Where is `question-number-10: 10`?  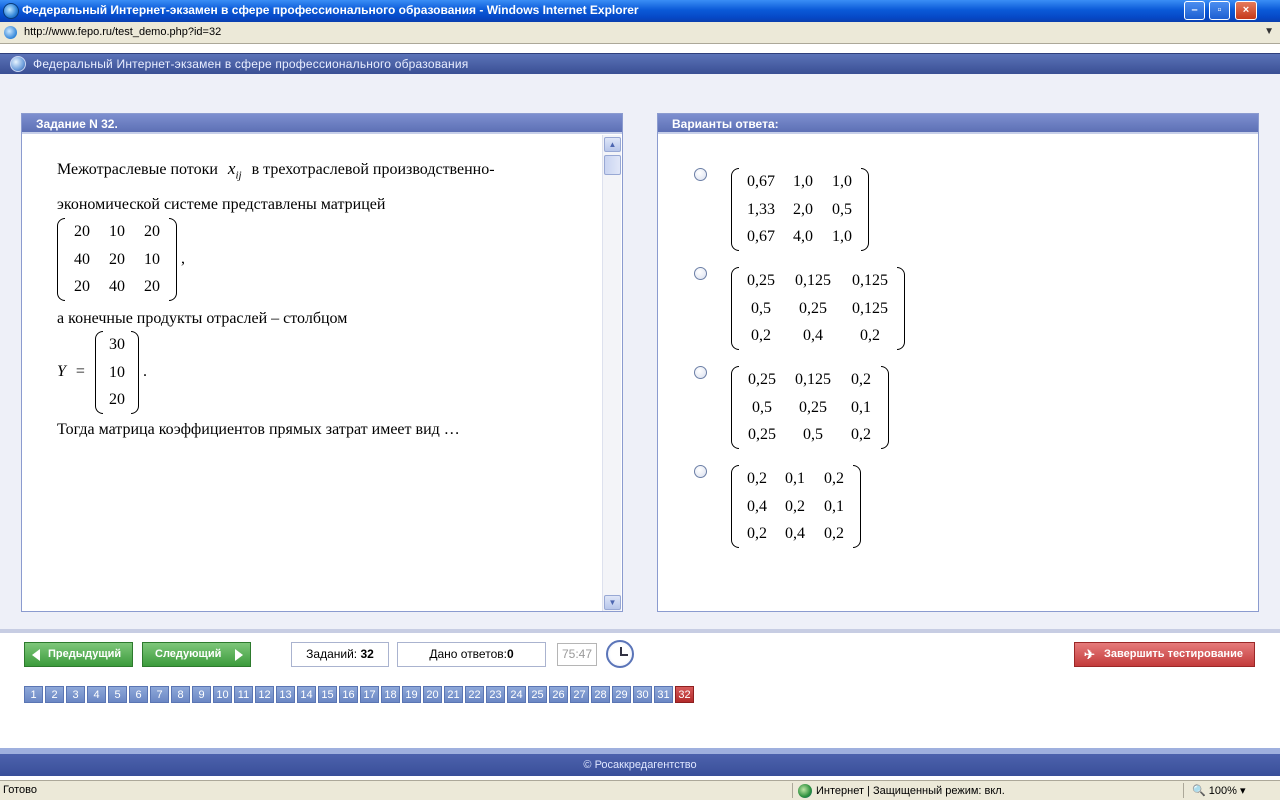 question-number-10: 10 is located at coordinates (222, 694).